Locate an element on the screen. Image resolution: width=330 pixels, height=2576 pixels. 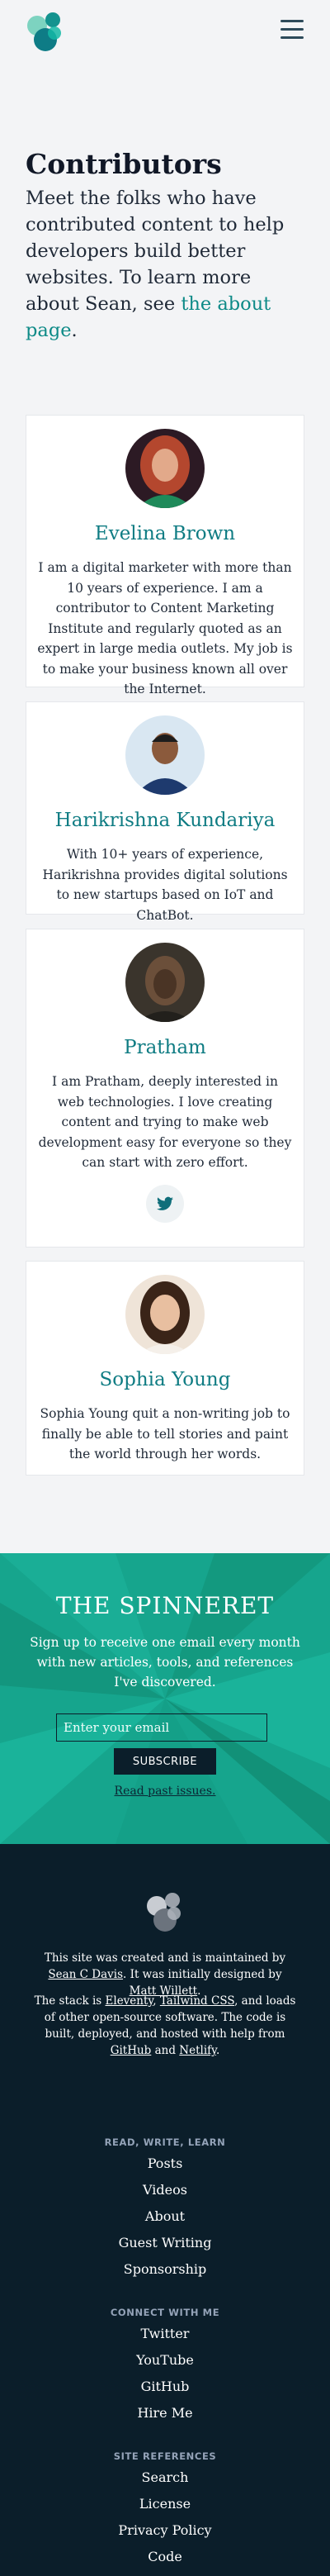
past-issues-link: Read past issues. is located at coordinates (165, 1791).